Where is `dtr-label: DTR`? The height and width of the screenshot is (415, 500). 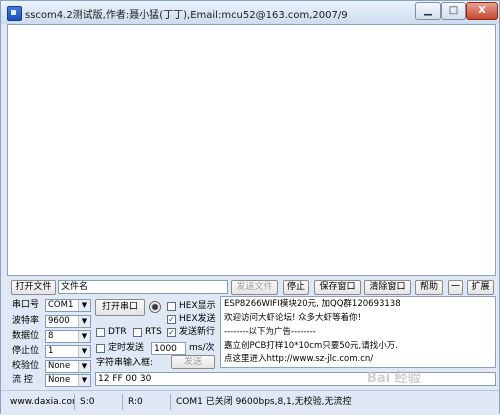
dtr-label: DTR is located at coordinates (117, 332).